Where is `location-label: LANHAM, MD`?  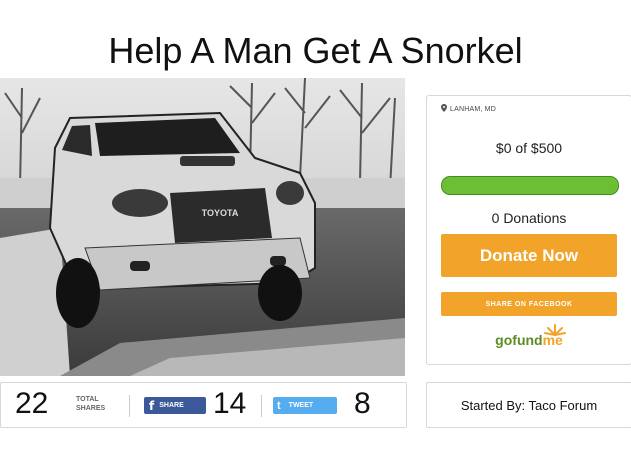 location-label: LANHAM, MD is located at coordinates (473, 109).